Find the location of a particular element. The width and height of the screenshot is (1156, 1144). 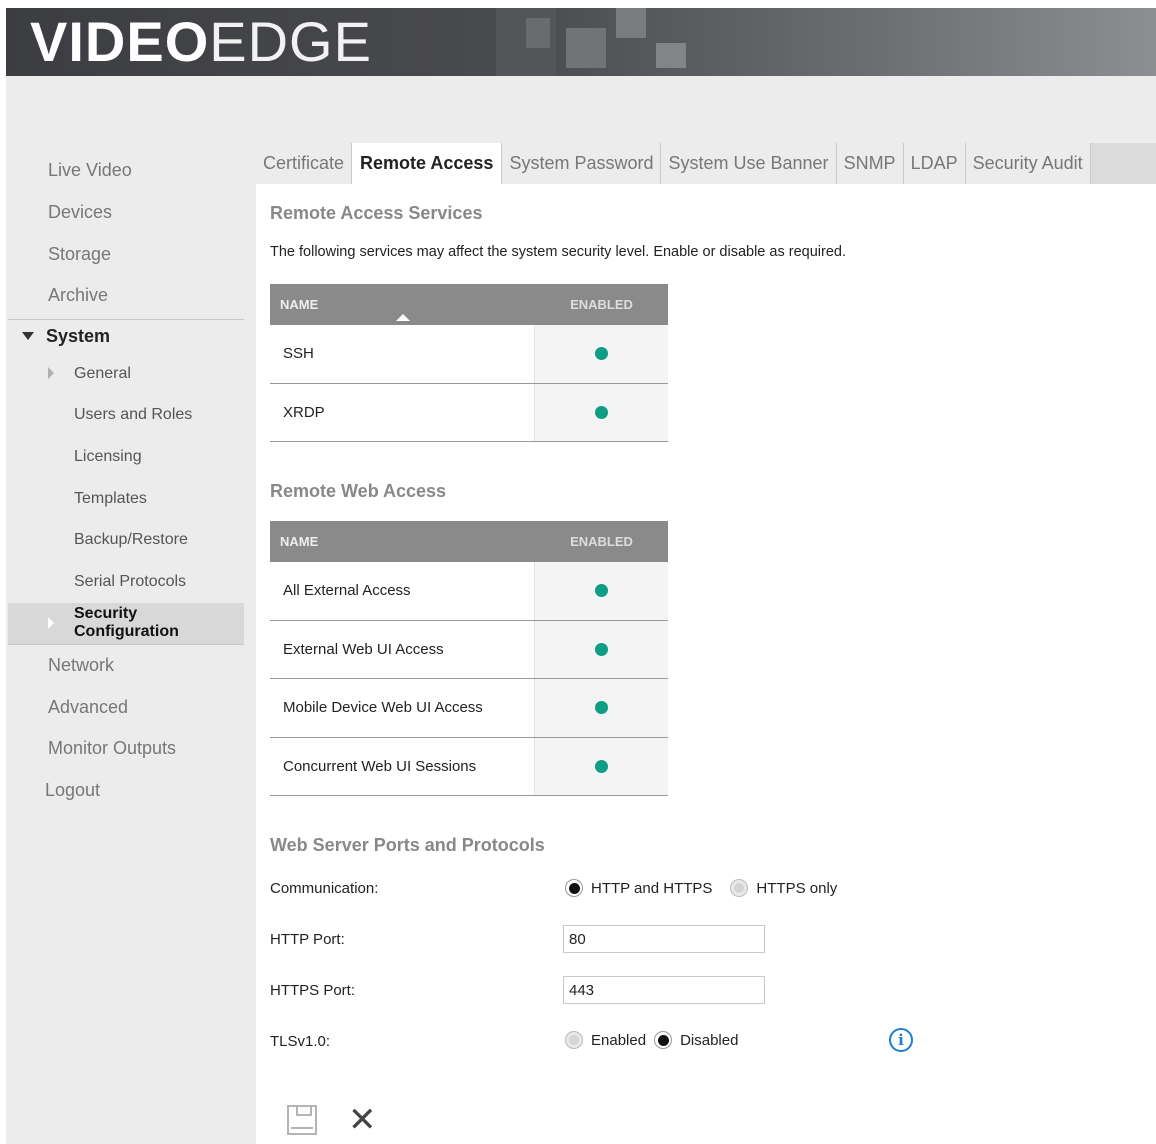

radio-label: Disabled is located at coordinates (709, 1040).